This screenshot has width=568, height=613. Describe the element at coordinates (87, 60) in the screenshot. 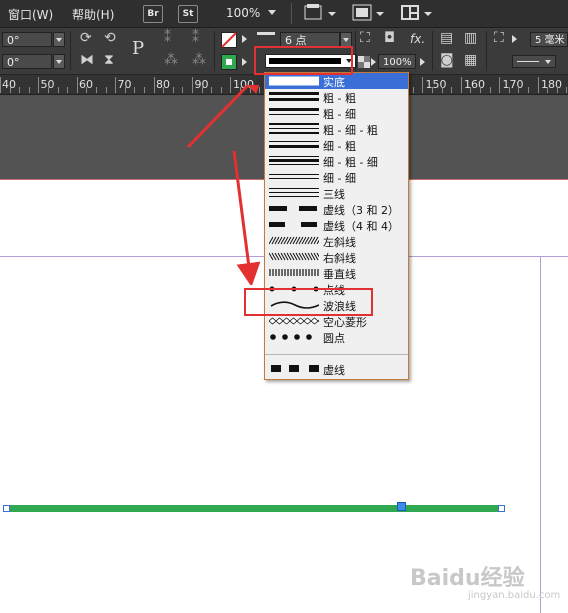

I see `flip-horizontal-icon: ⧓` at that location.